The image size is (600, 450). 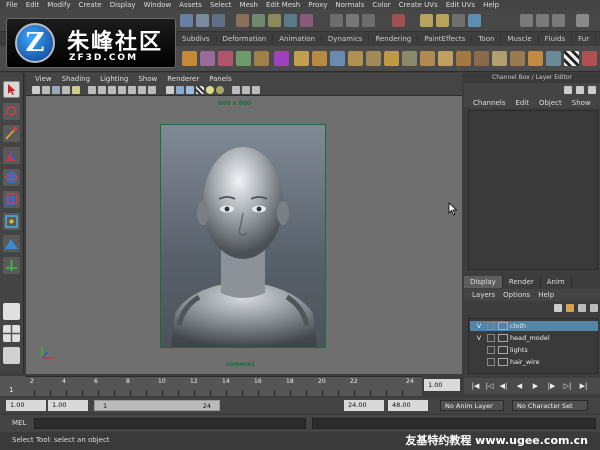 What do you see at coordinates (89, 5) in the screenshot?
I see `menu-create: Create` at bounding box center [89, 5].